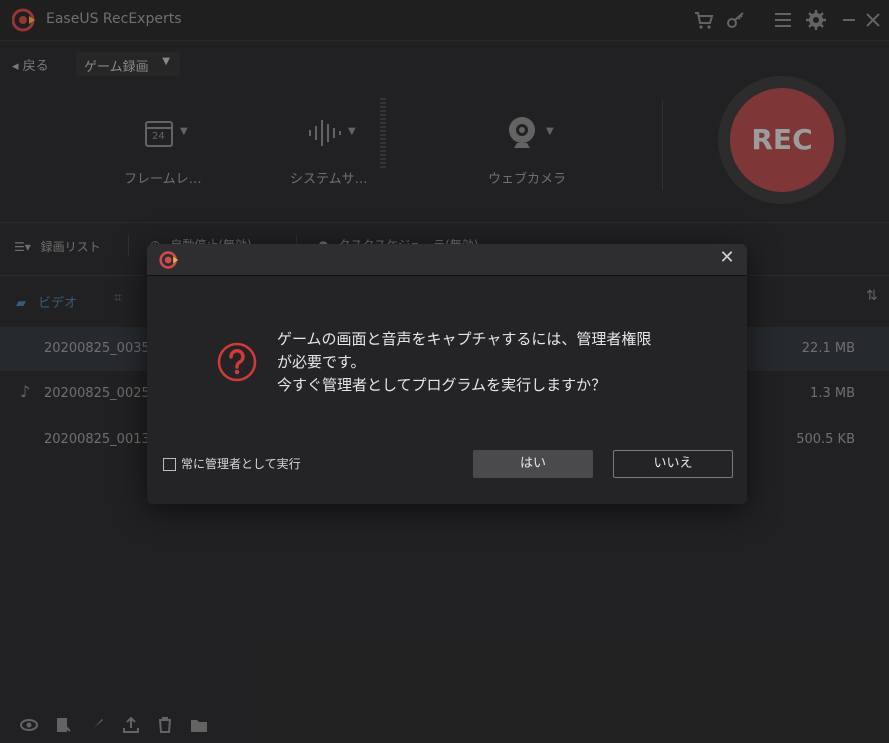  I want to click on message-line: が必要です。, so click(321, 362).